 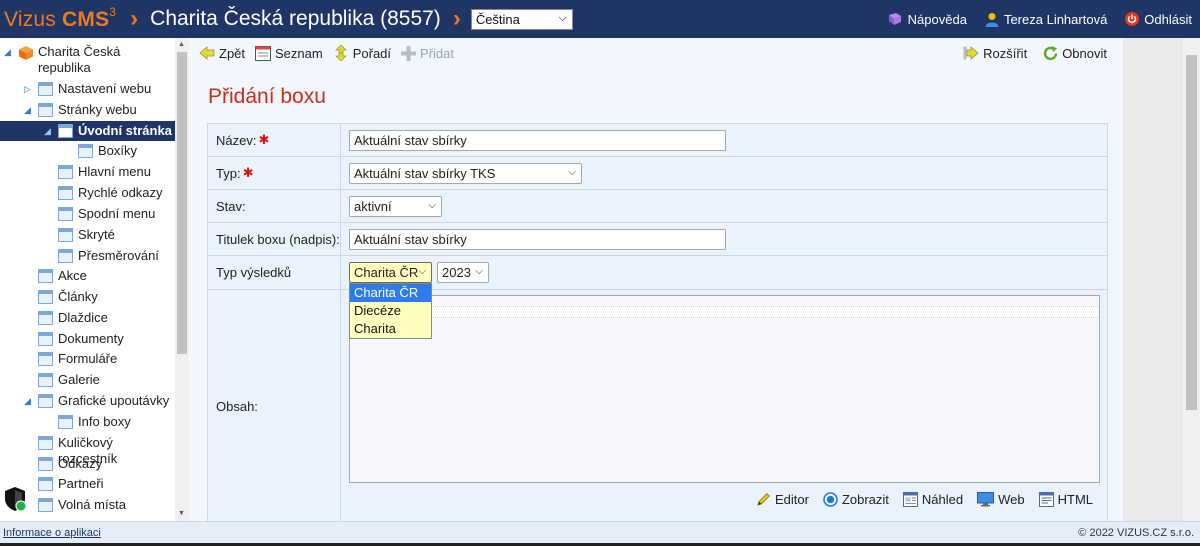 What do you see at coordinates (1158, 19) in the screenshot?
I see `logout-link: Odhlásit` at bounding box center [1158, 19].